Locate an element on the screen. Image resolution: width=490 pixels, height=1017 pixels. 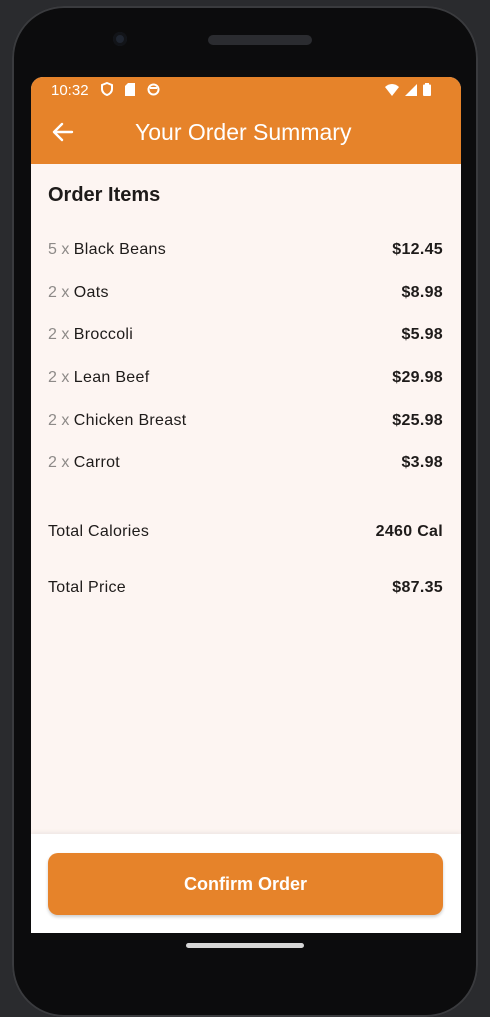
total-price-value: $87.35 is located at coordinates (417, 587).